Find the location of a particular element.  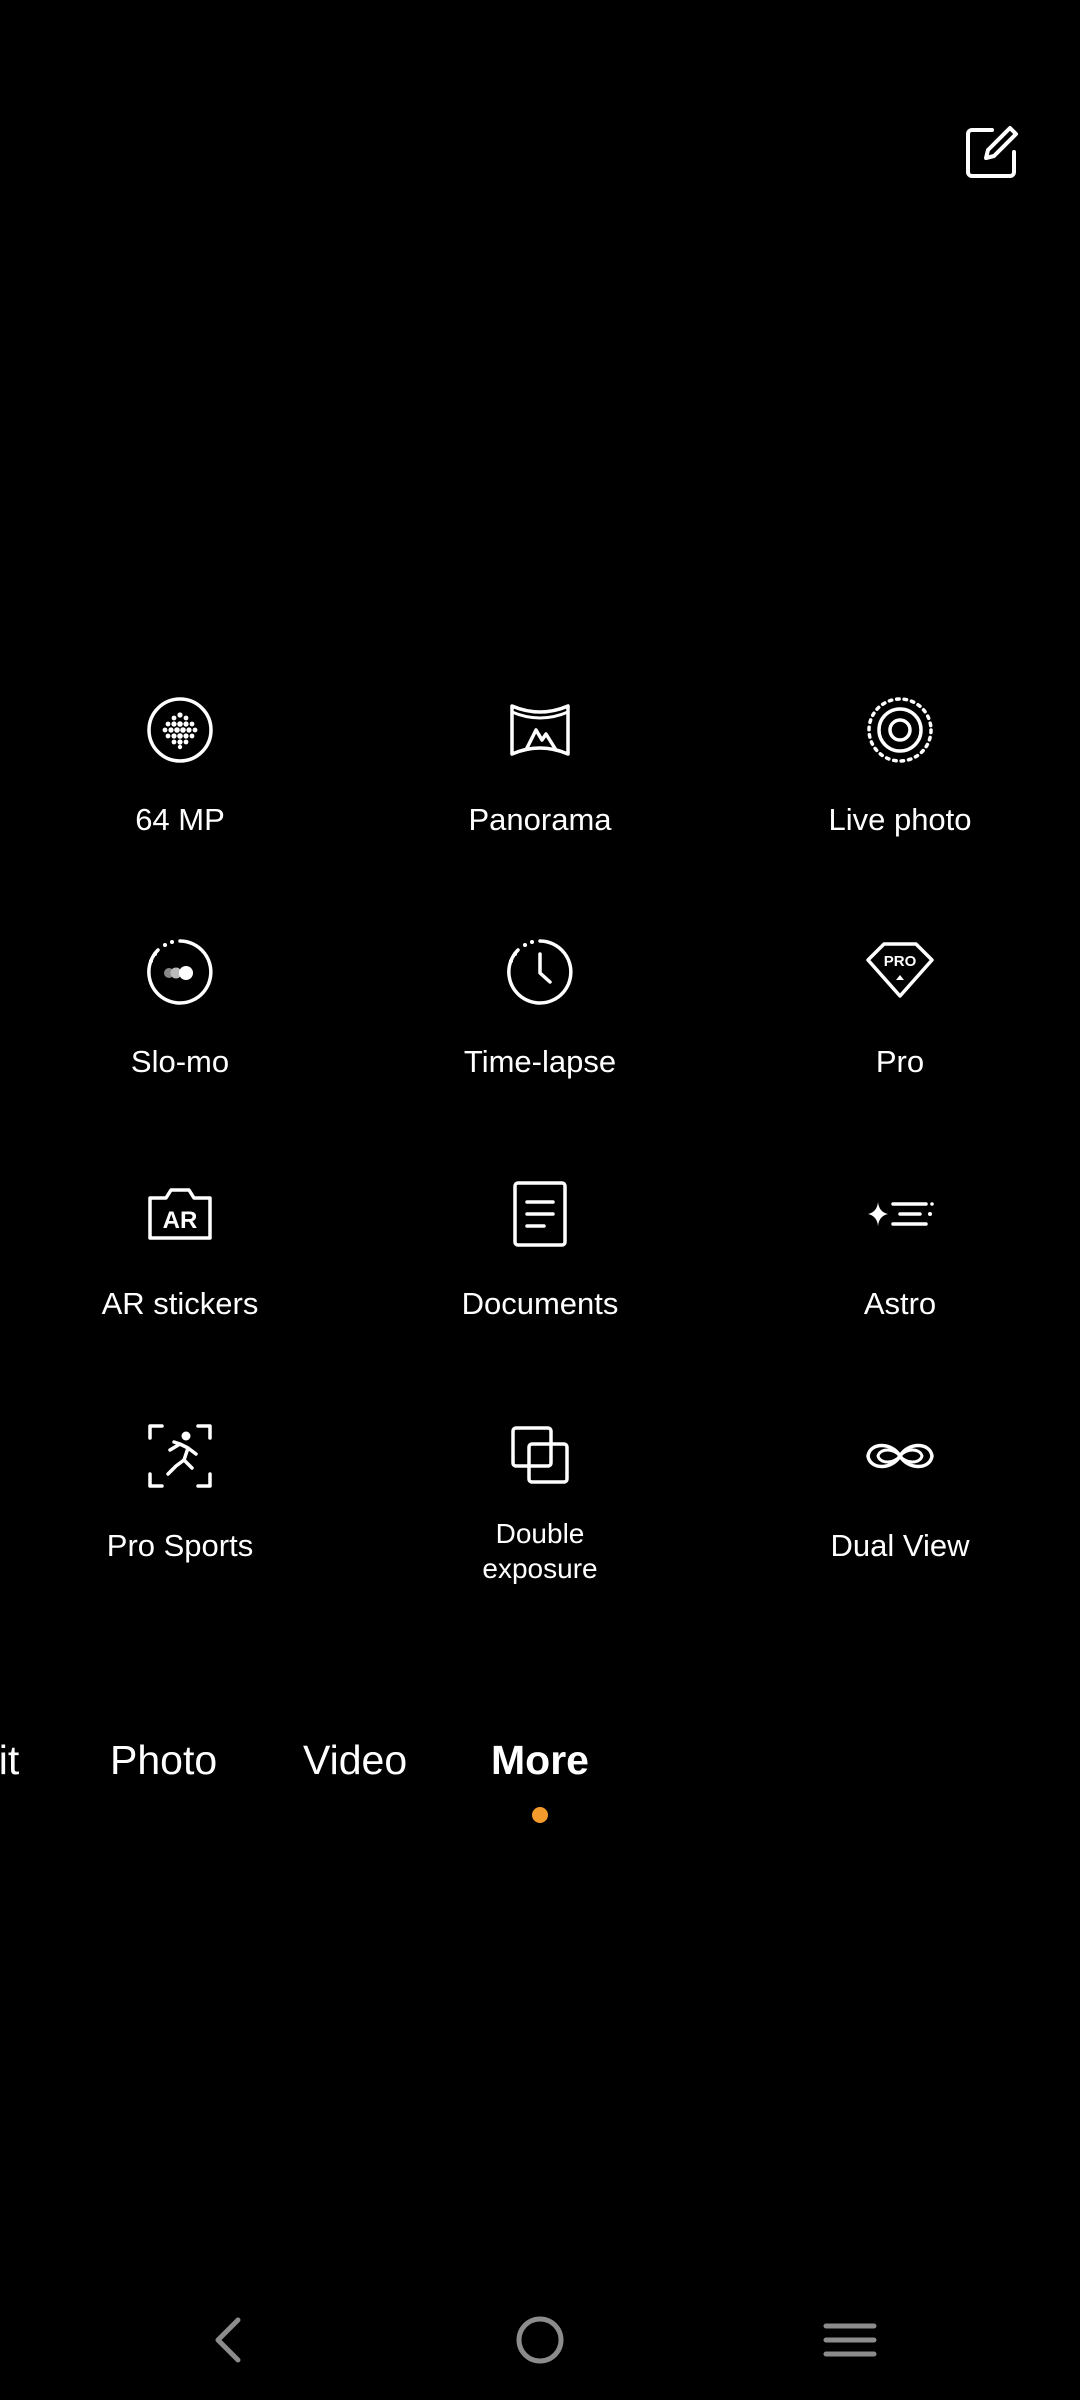

mode-label: Double exposure is located at coordinates (540, 1551).